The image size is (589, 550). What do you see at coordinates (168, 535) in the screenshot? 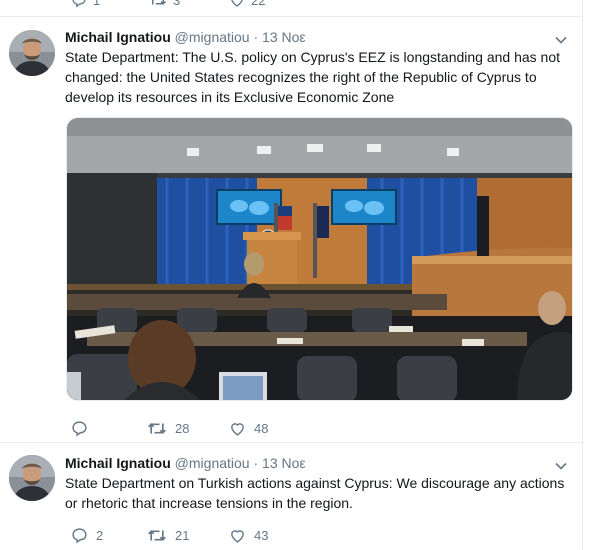
I see `retweet-action: 21` at bounding box center [168, 535].